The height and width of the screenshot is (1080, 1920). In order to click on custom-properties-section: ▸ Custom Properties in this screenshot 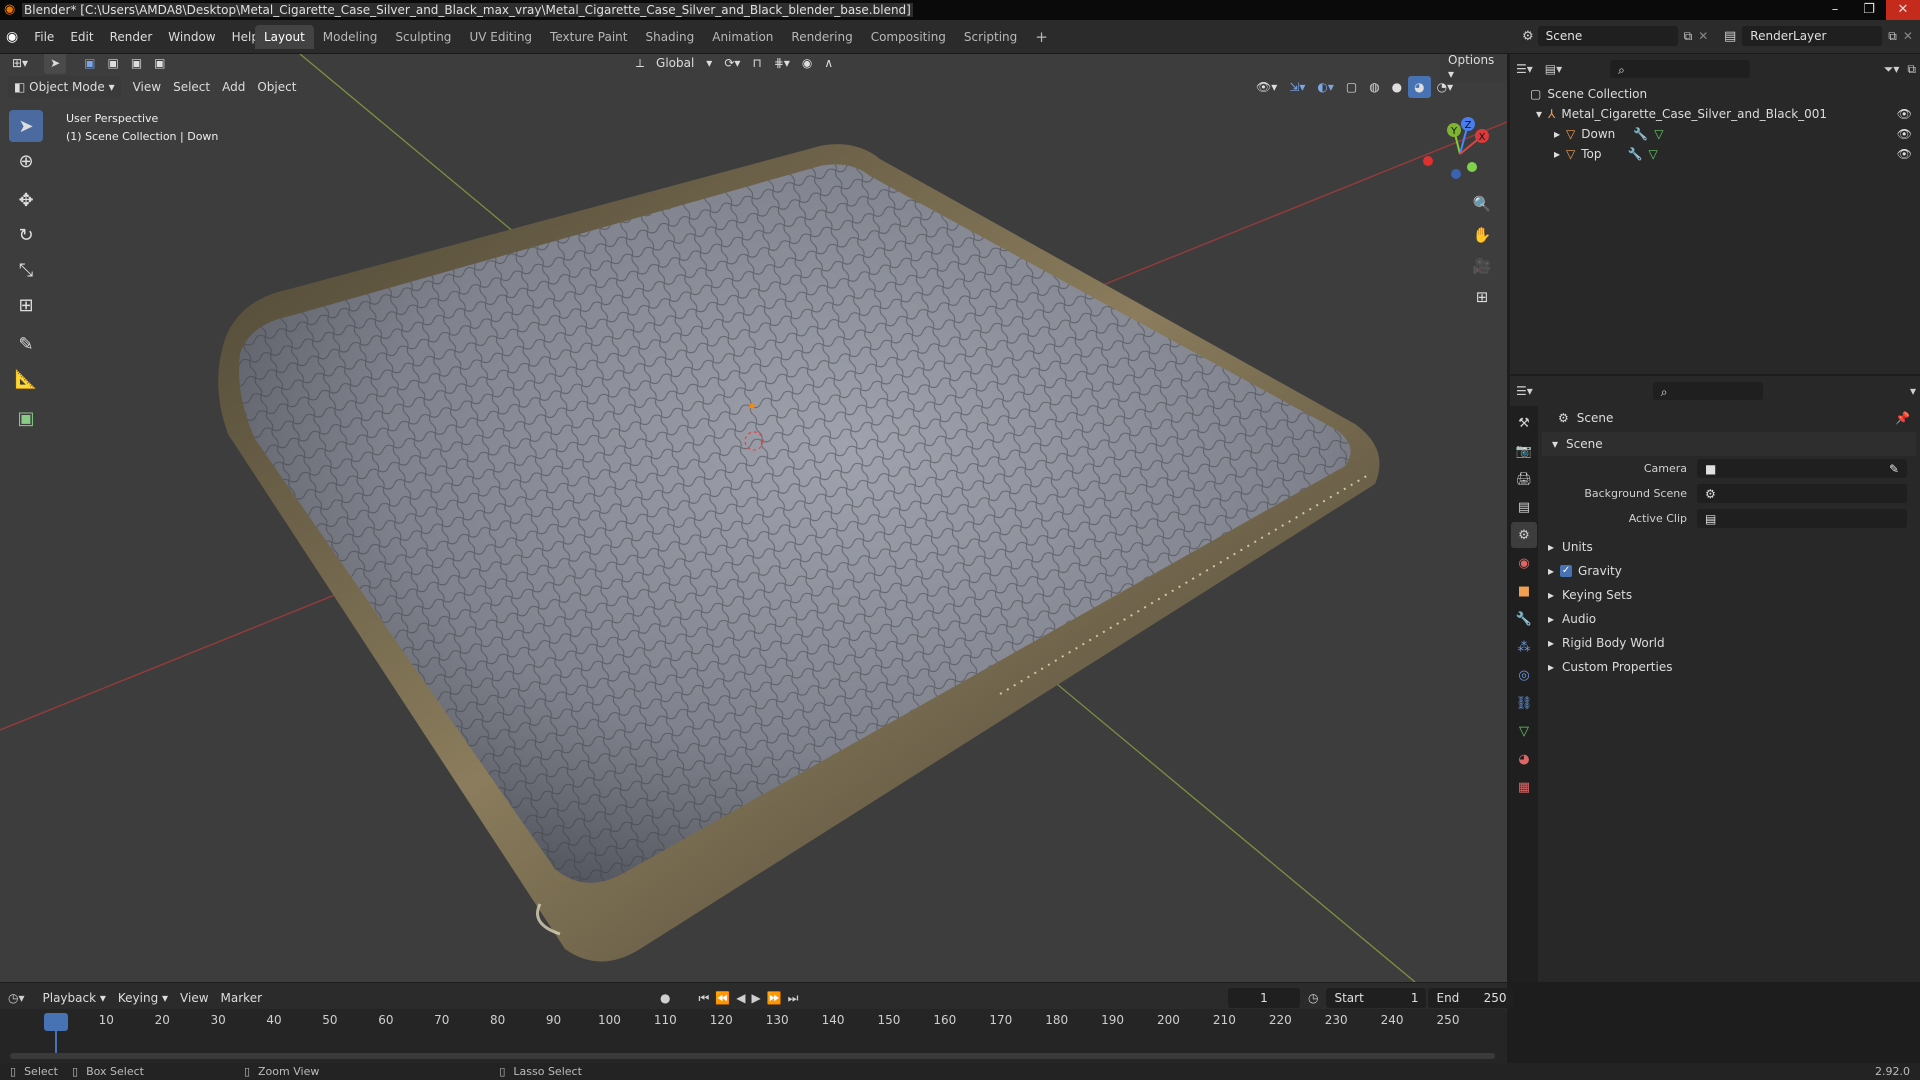, I will do `click(1729, 667)`.